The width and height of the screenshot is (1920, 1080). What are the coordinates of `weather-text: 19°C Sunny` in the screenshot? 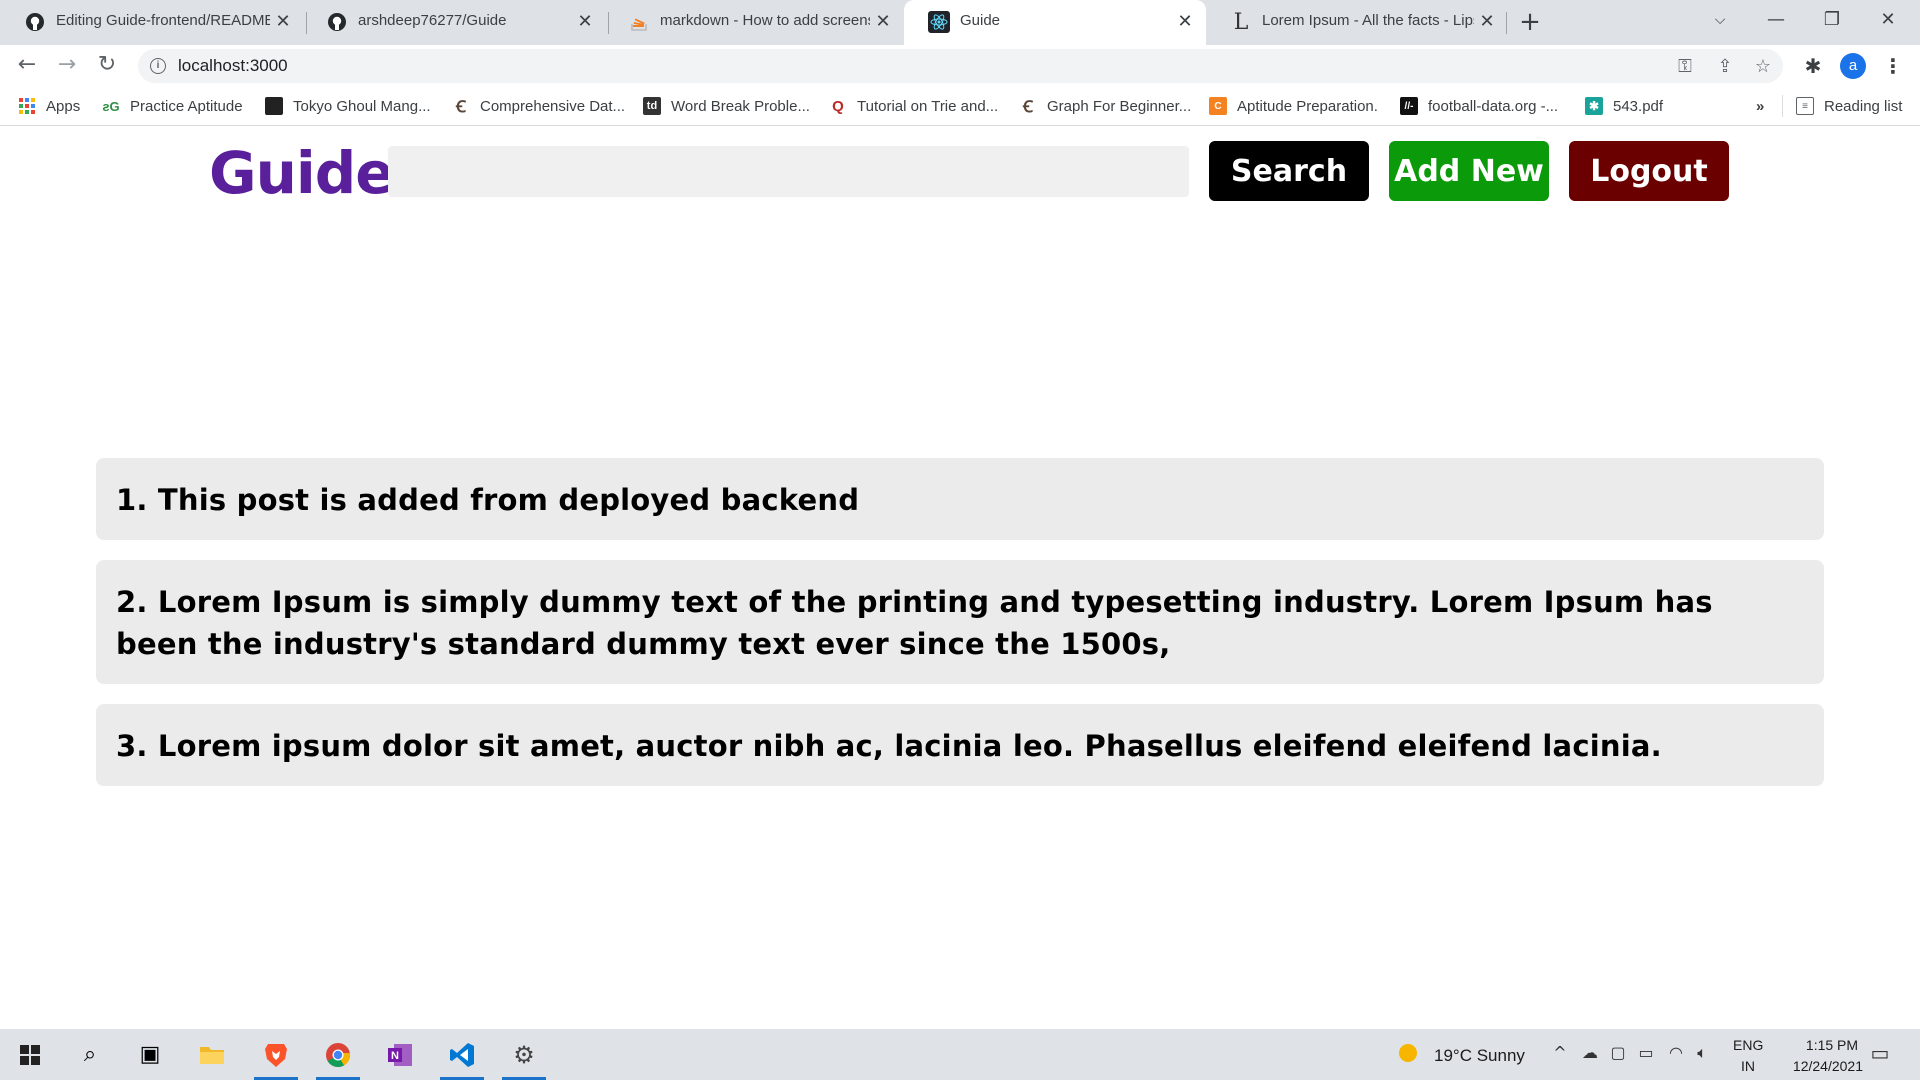 It's located at (1479, 1056).